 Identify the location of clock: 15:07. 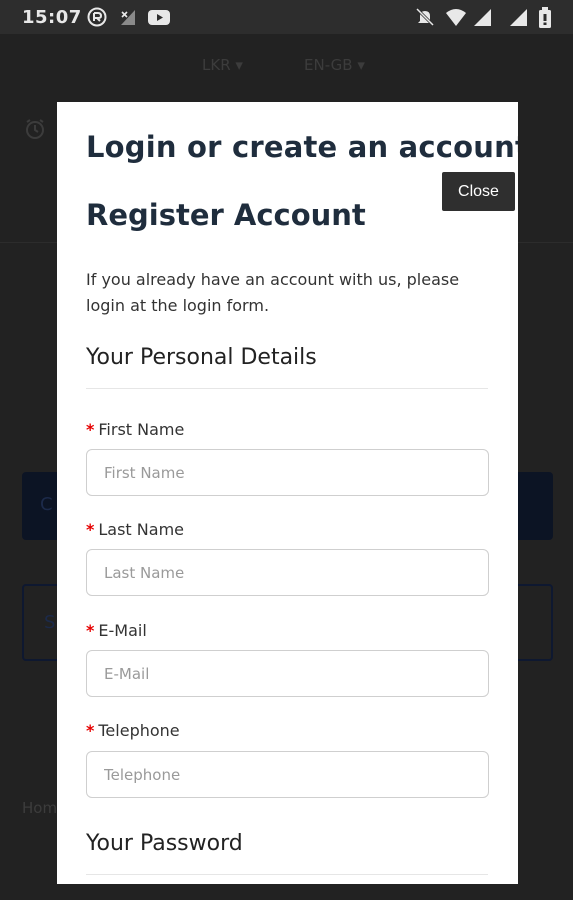
(52, 17).